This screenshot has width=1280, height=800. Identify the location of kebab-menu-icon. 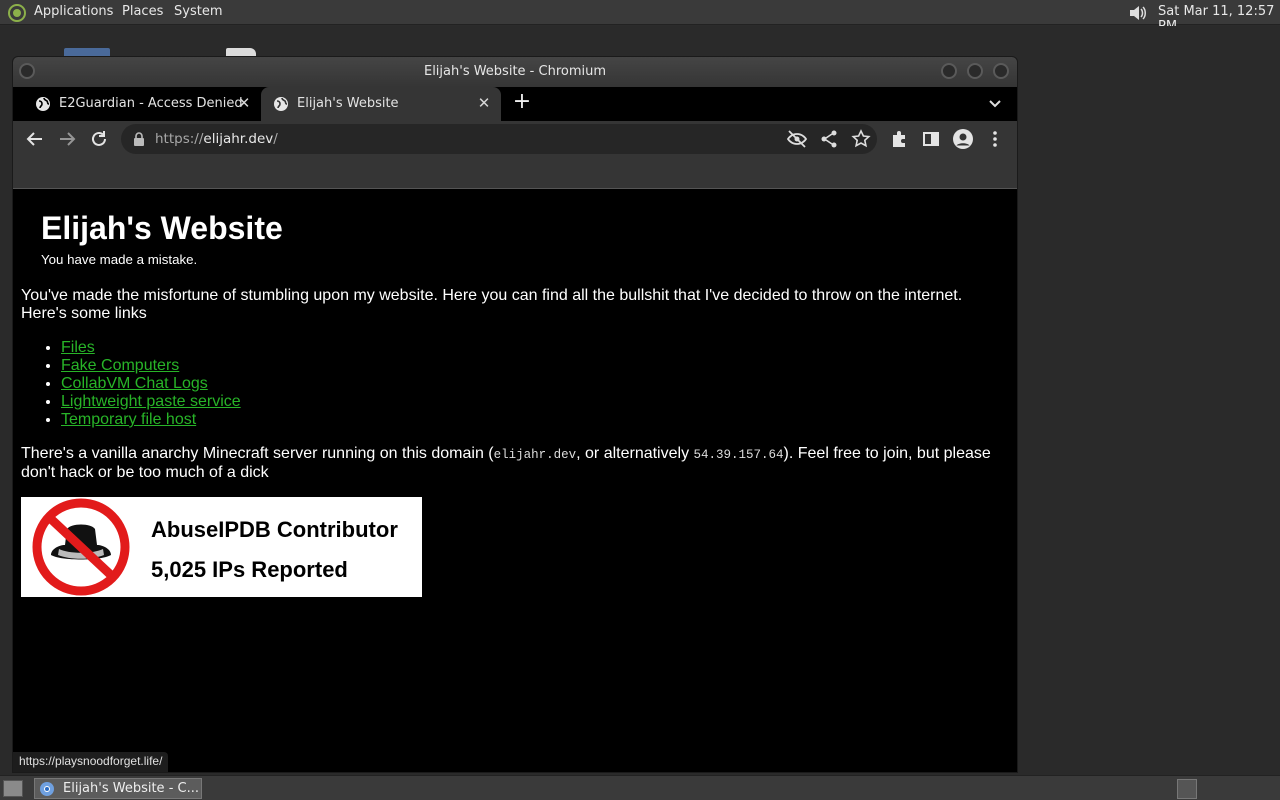
(995, 139).